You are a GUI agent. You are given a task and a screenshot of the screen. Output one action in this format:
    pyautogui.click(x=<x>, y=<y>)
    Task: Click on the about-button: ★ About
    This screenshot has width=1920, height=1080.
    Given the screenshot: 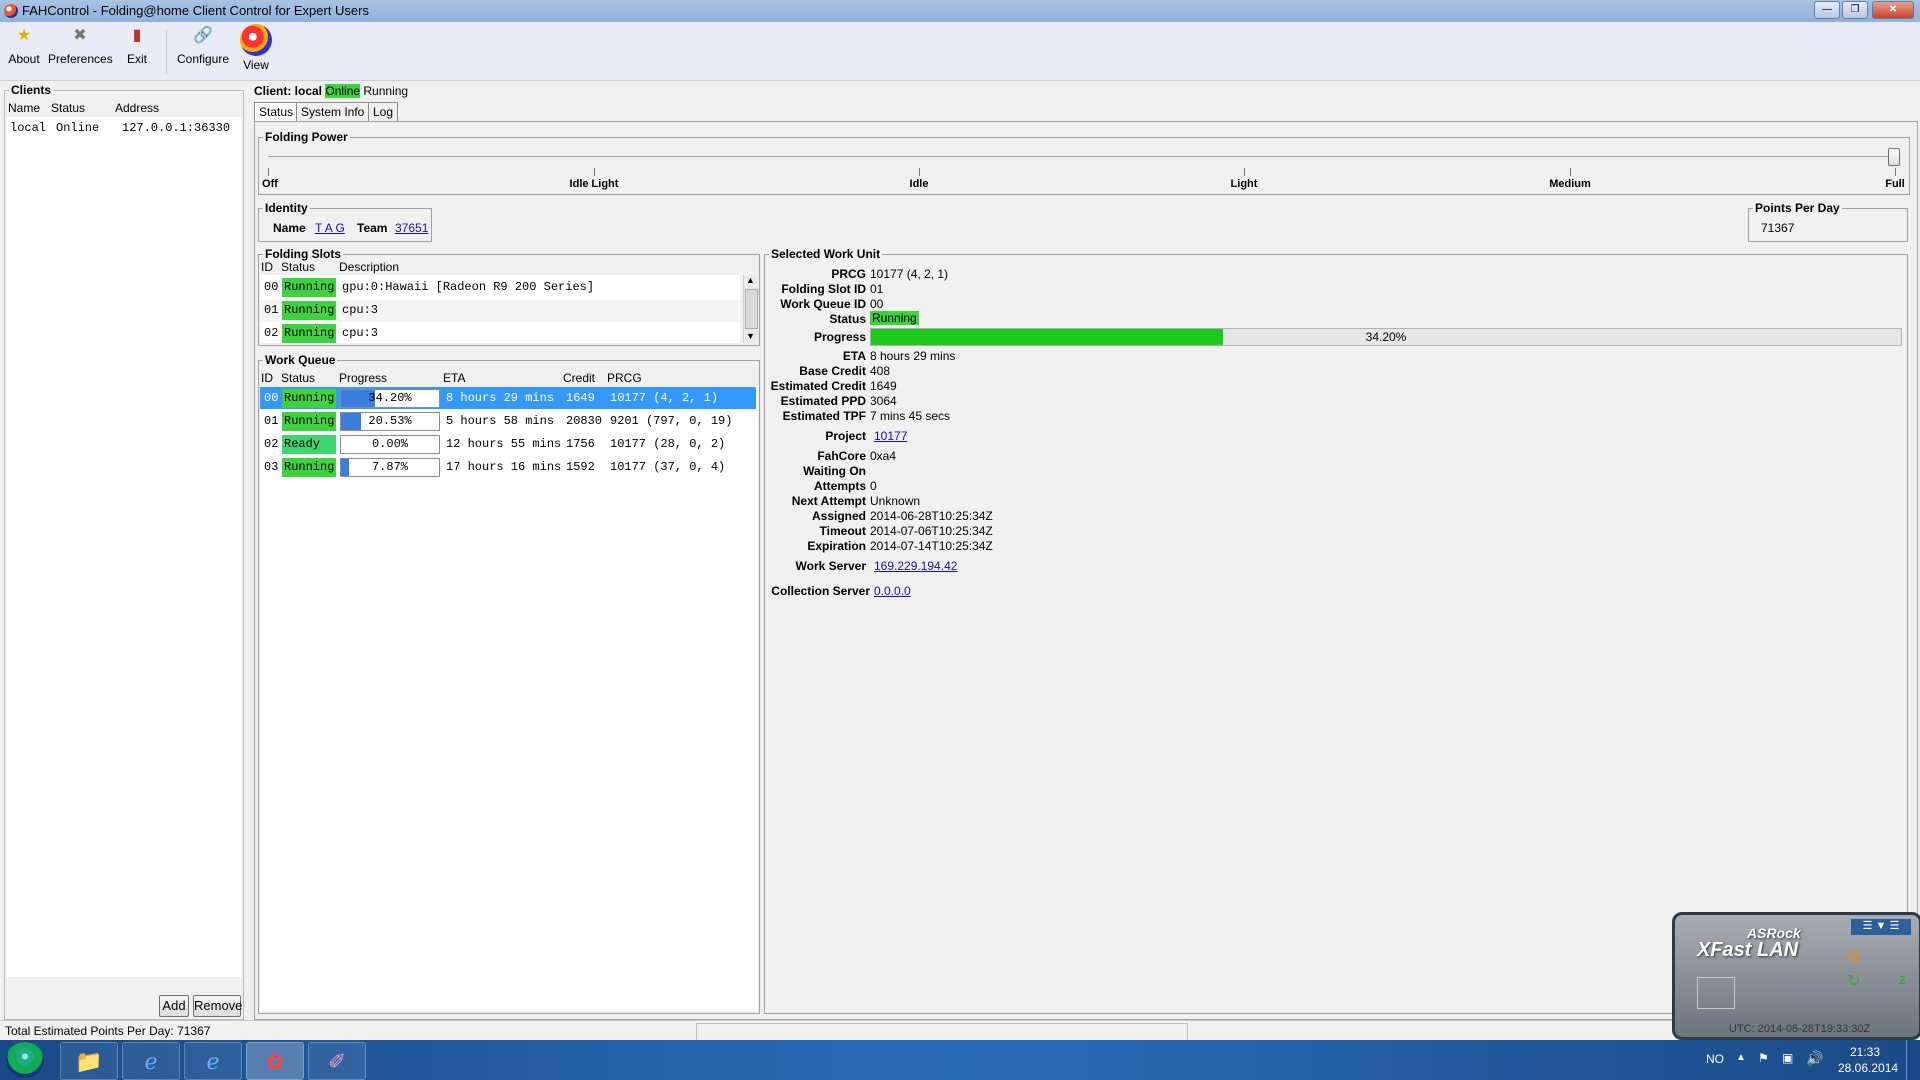 What is the action you would take?
    pyautogui.click(x=24, y=46)
    